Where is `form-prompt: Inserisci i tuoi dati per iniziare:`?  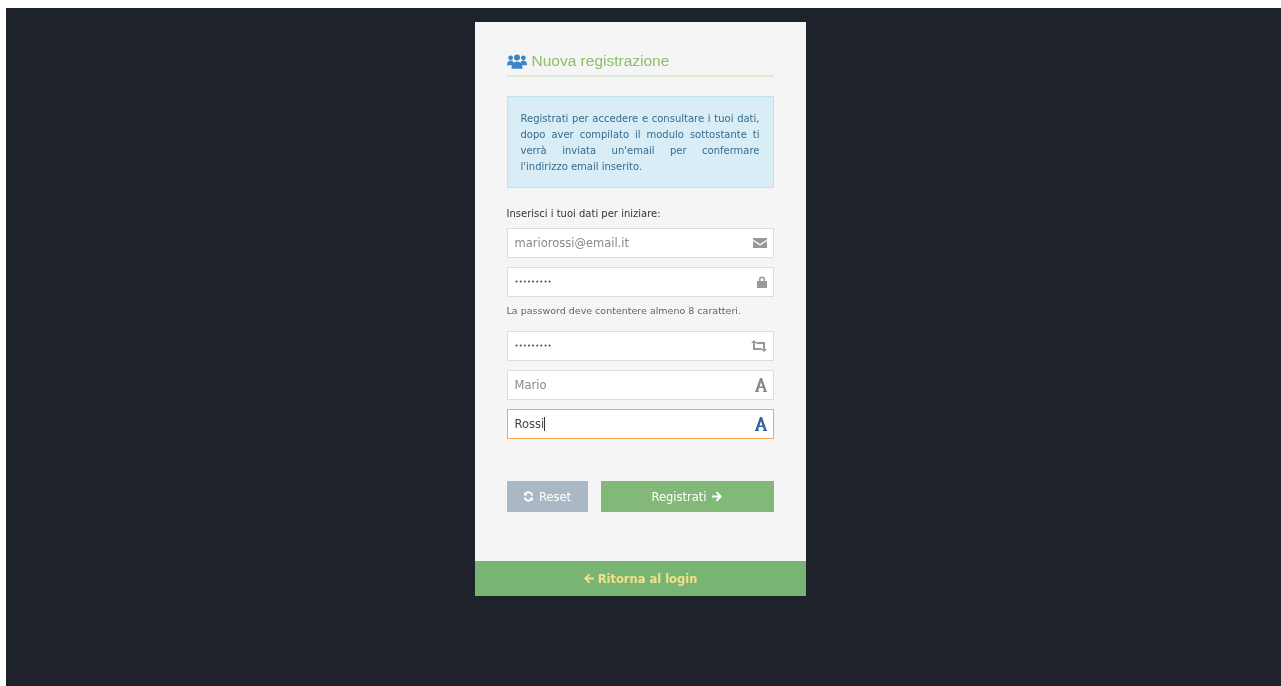 form-prompt: Inserisci i tuoi dati per iniziare: is located at coordinates (584, 213).